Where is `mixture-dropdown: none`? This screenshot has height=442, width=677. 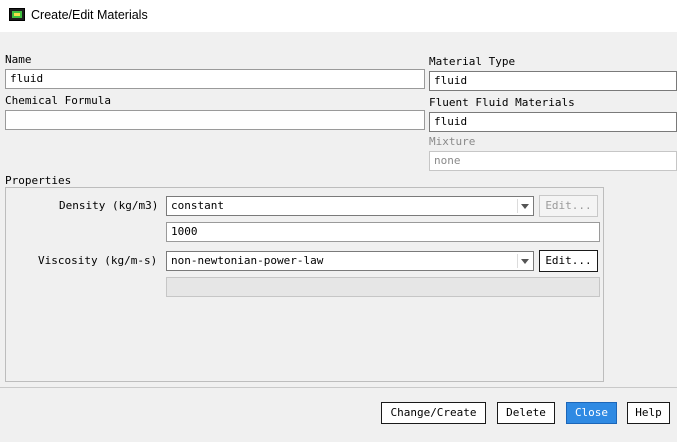
mixture-dropdown: none is located at coordinates (553, 161).